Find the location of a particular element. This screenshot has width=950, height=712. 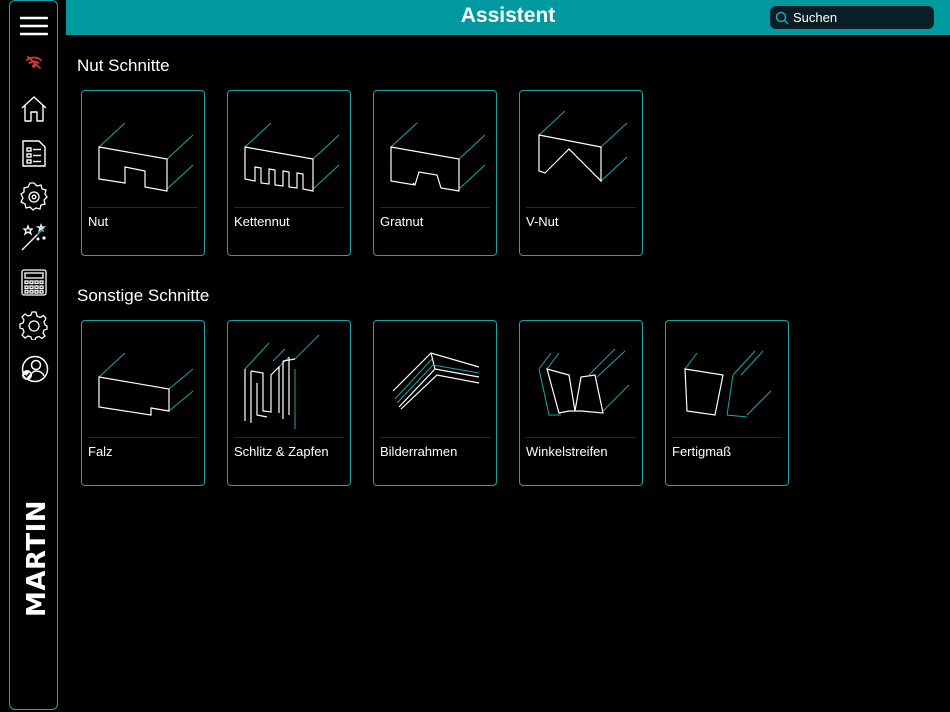

card-fertigmass: Fertigmaß is located at coordinates (727, 403).